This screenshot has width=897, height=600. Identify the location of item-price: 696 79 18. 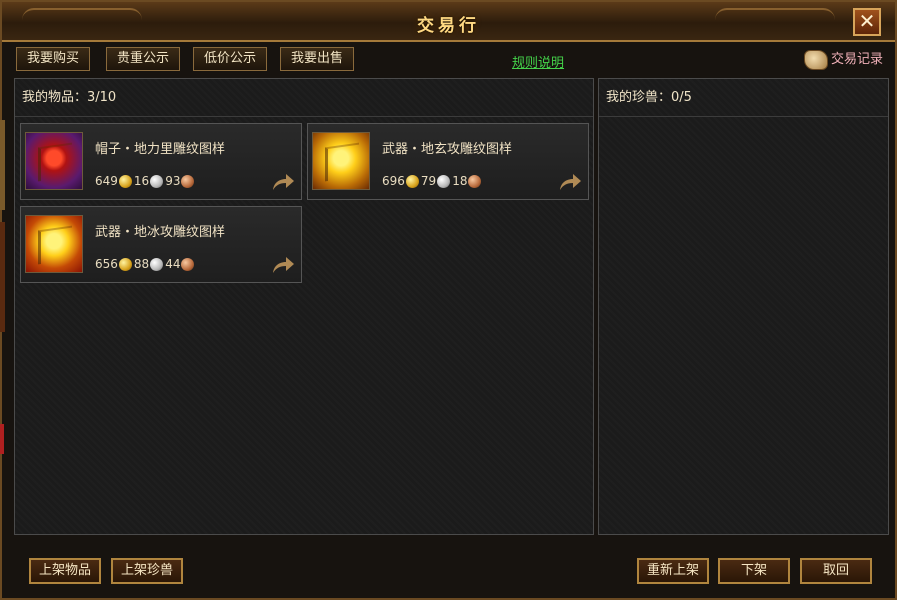
(432, 181).